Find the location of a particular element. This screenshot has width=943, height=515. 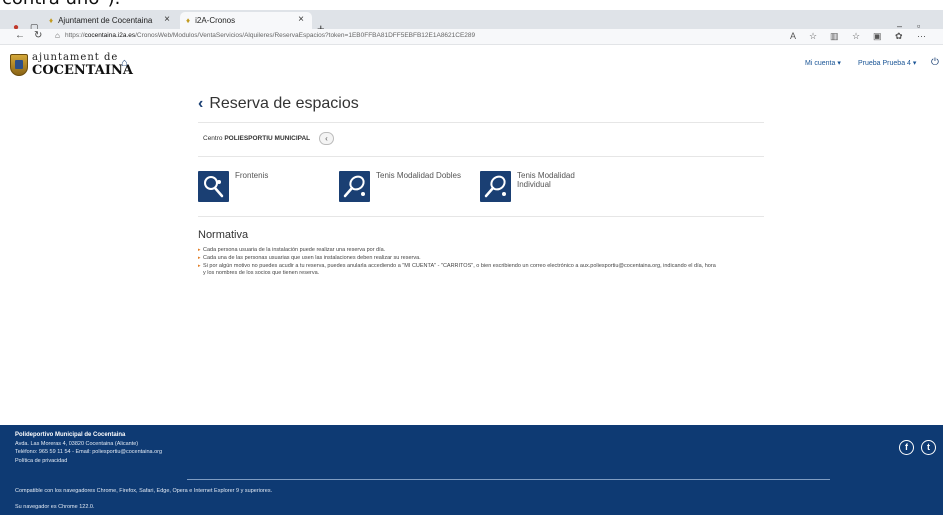

url-host: cocentaina.i2a.es is located at coordinates (110, 35).